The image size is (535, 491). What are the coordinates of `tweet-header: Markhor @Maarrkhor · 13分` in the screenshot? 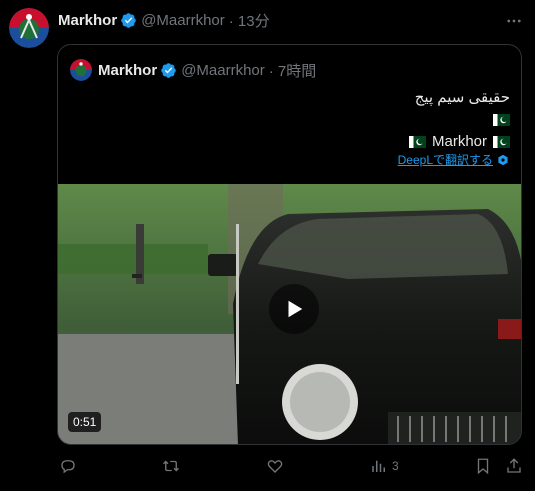 It's located at (291, 20).